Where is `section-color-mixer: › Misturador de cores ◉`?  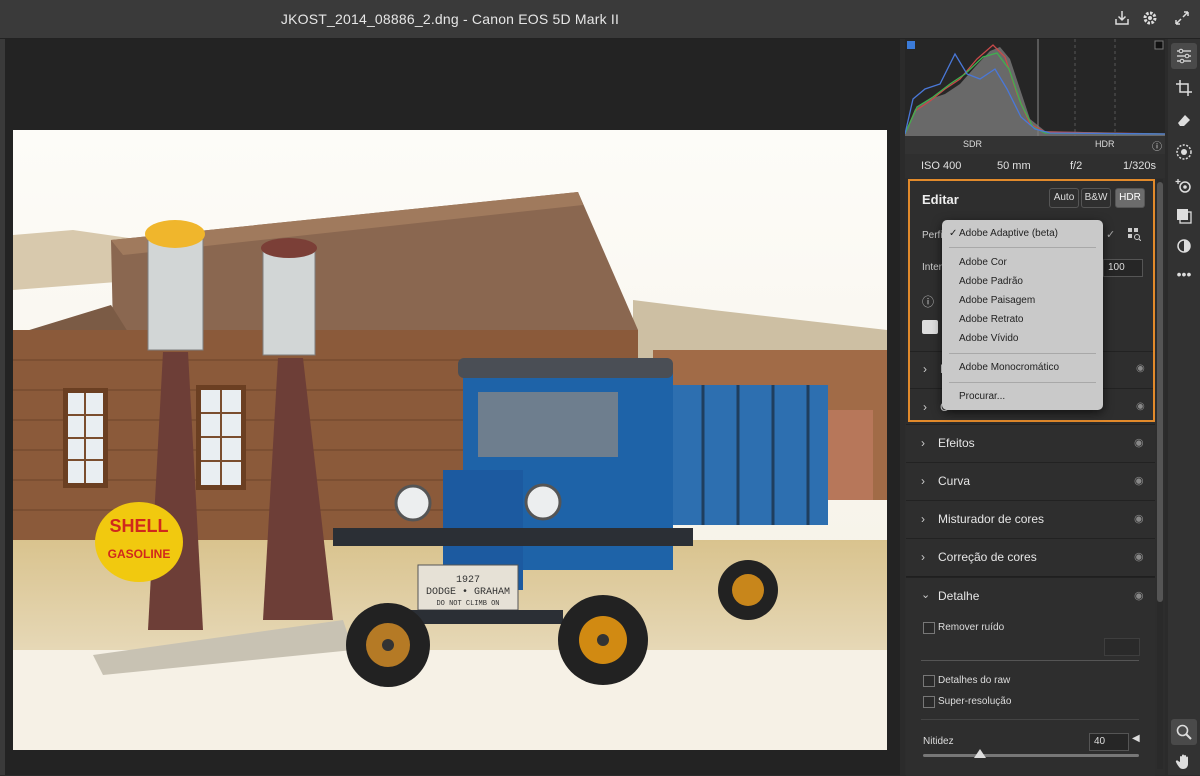
section-color-mixer: › Misturador de cores ◉ is located at coordinates (1030, 519).